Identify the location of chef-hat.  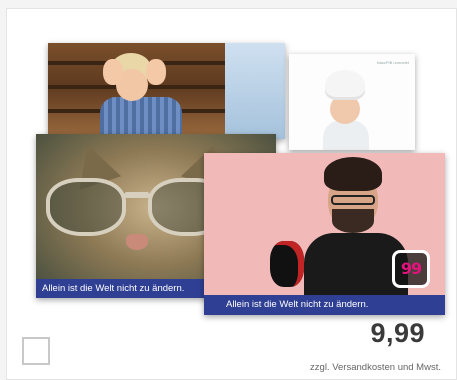
(345, 85).